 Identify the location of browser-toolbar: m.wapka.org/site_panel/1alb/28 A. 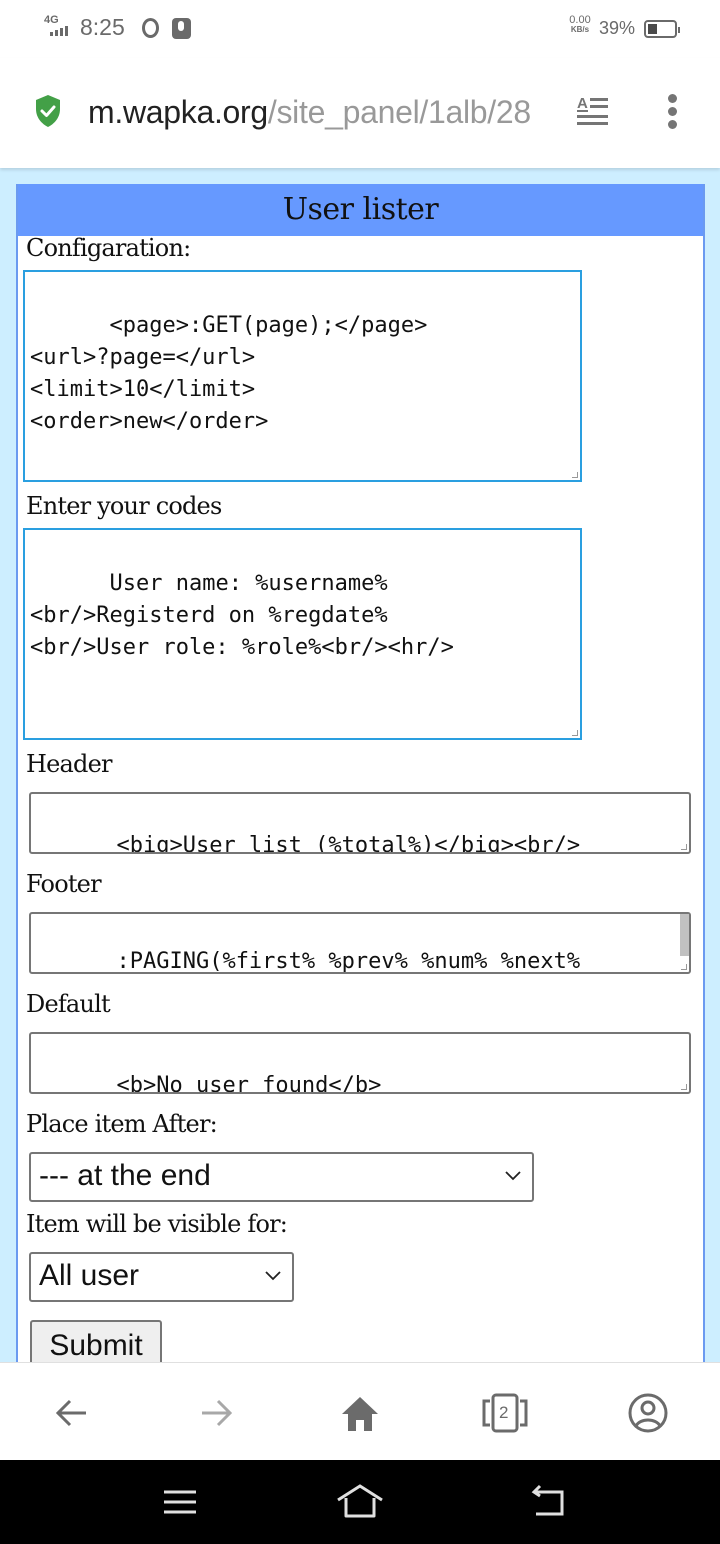
(360, 113).